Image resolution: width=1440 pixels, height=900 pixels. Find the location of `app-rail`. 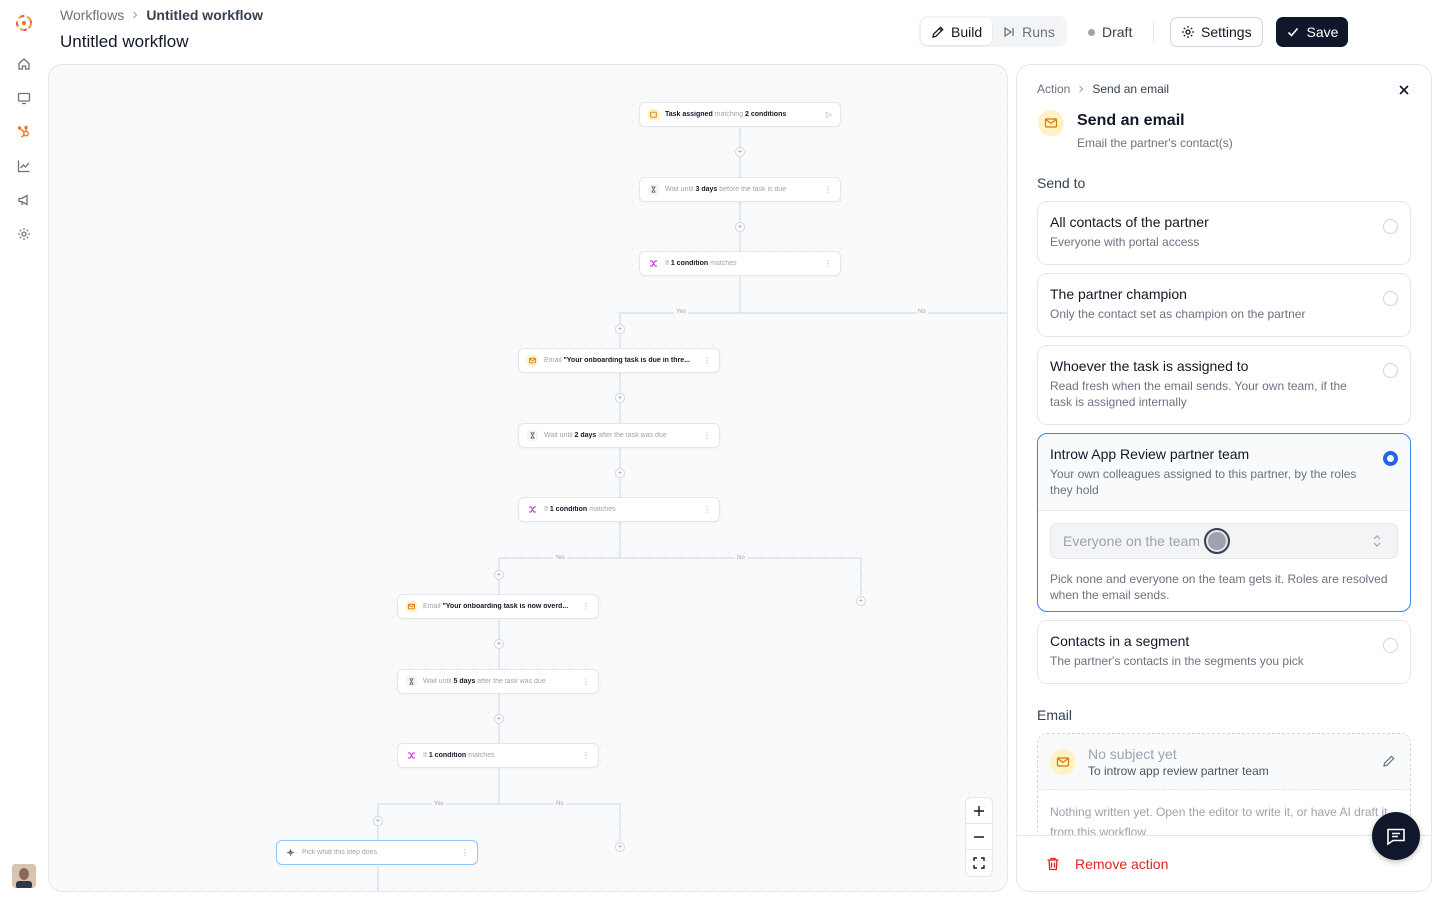

app-rail is located at coordinates (24, 450).